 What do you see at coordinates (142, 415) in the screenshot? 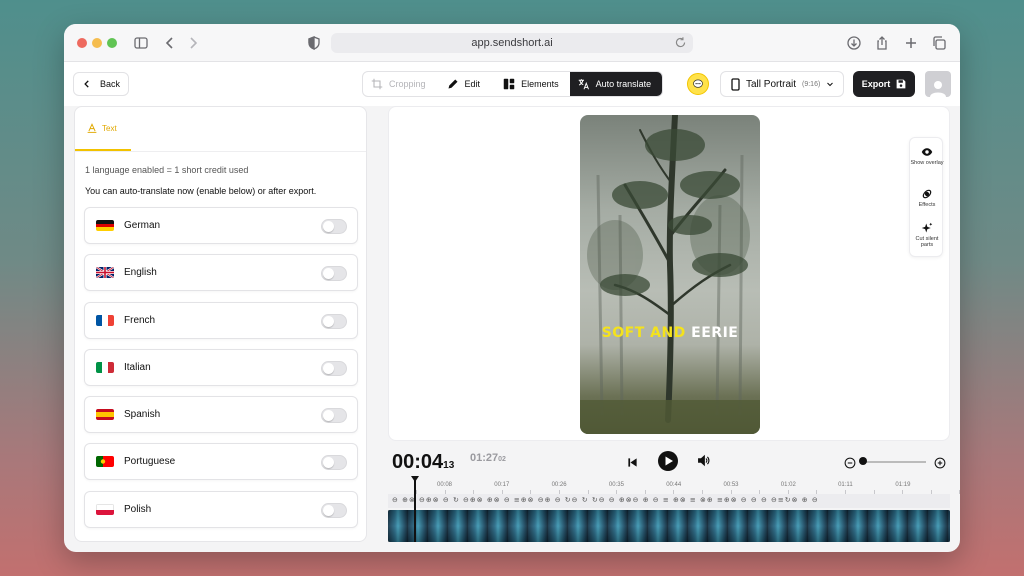
I see `language-name: Spanish` at bounding box center [142, 415].